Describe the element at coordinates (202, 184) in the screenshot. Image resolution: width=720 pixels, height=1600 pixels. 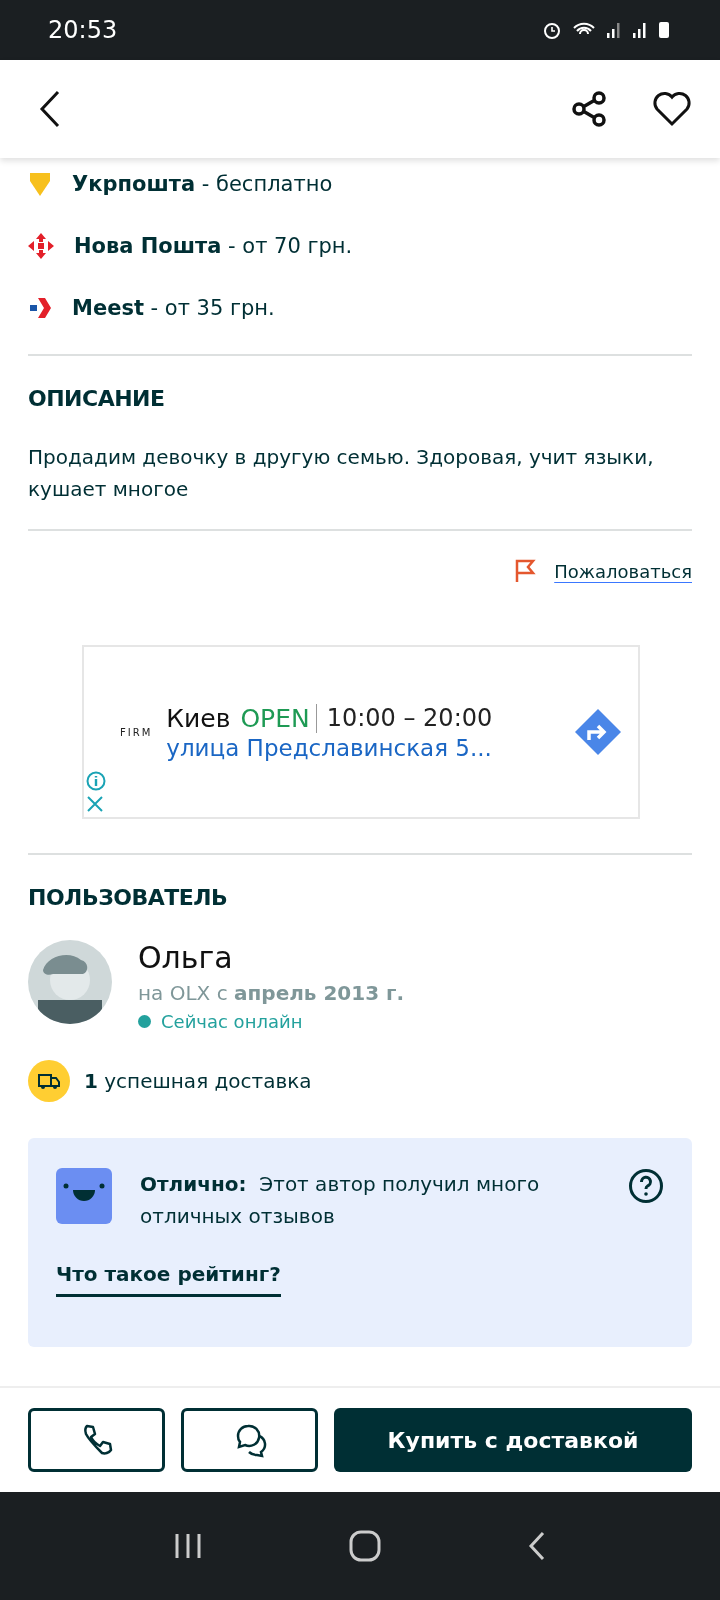
I see `shipping-option: Укрпошта - бесплатно` at that location.